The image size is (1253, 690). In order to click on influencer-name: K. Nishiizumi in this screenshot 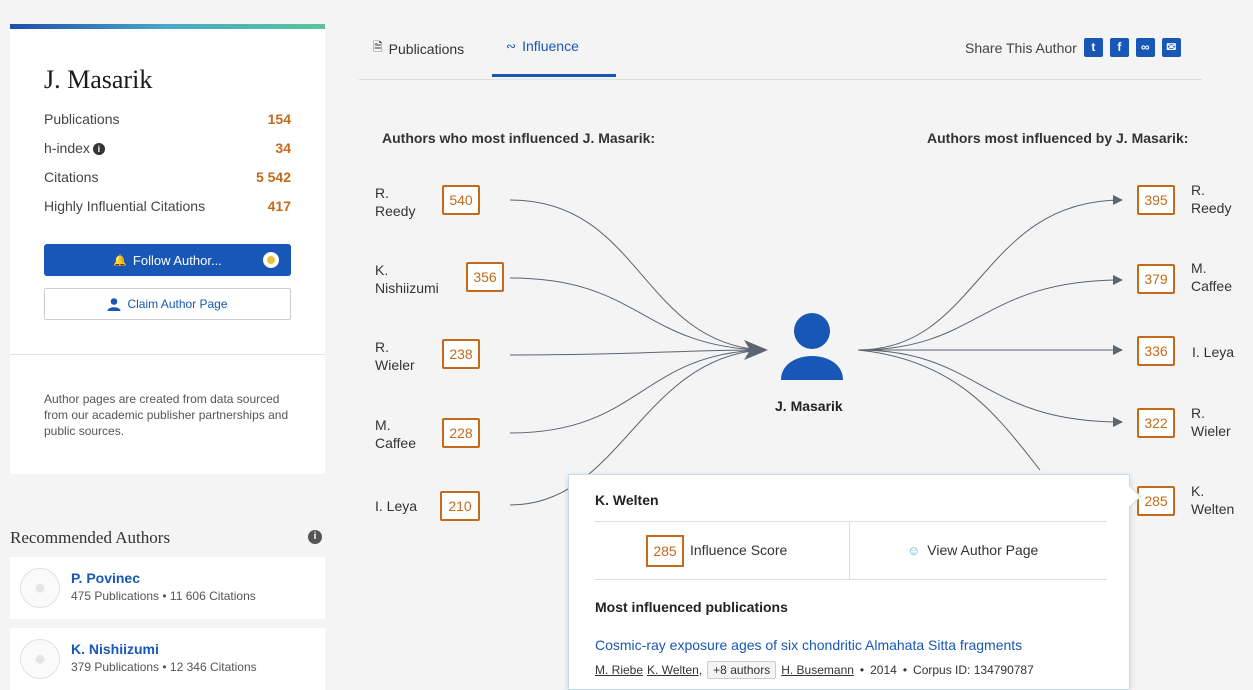, I will do `click(407, 279)`.